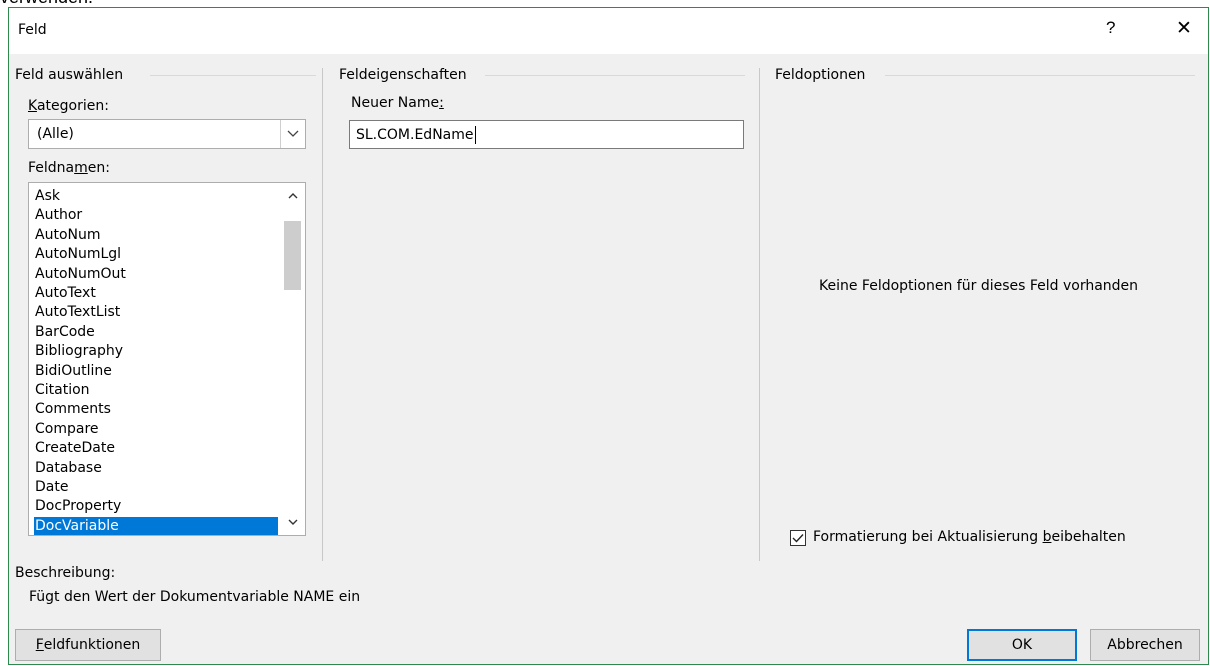 This screenshot has height=666, width=1210. Describe the element at coordinates (1110, 28) in the screenshot. I see `help-button: ?` at that location.